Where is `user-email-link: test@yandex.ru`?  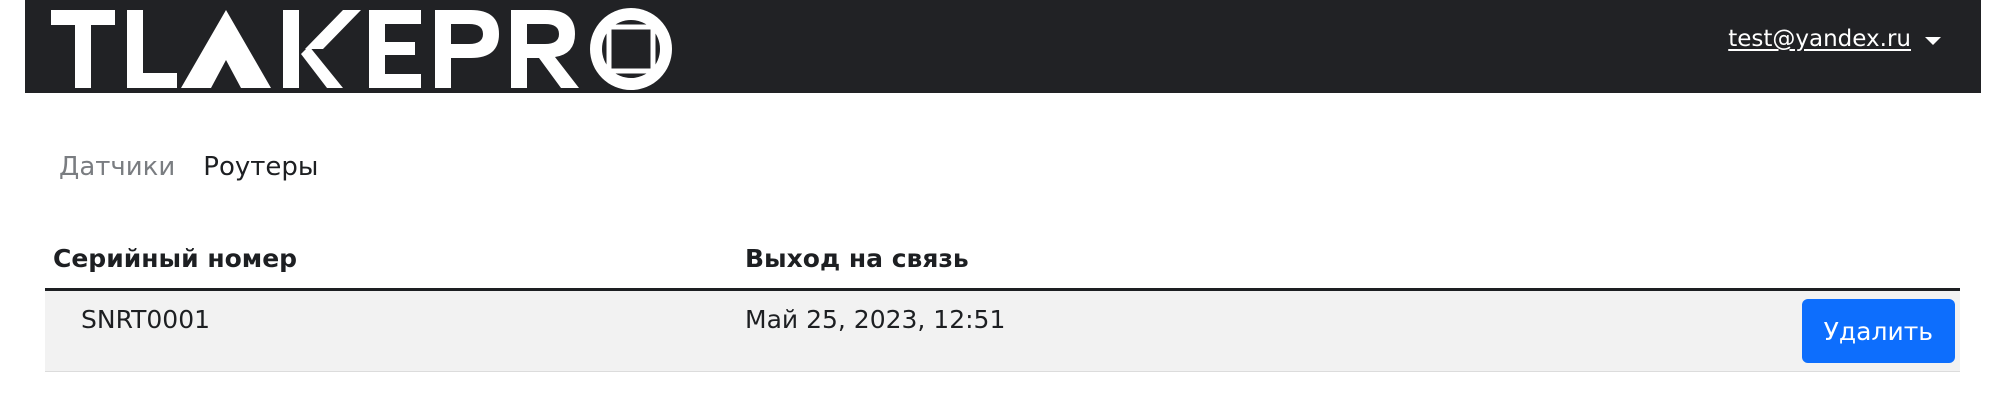 user-email-link: test@yandex.ru is located at coordinates (1819, 39).